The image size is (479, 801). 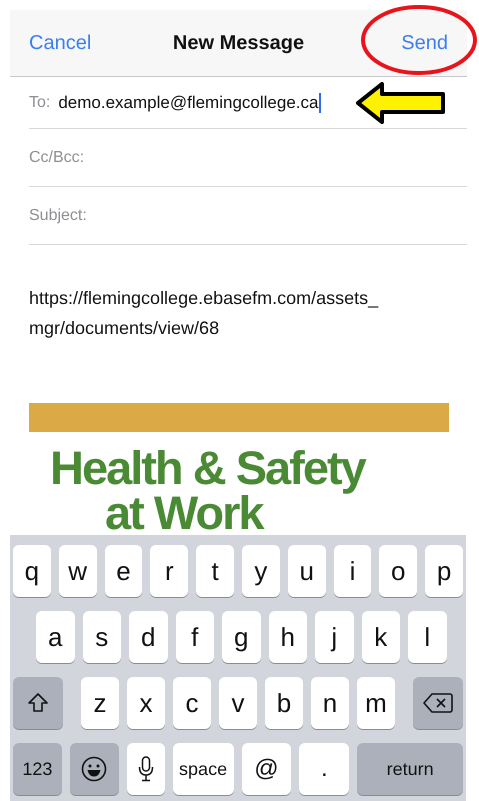 I want to click on message-body: https://flemingcollege.ebasefm.com/assets_ mgr/documents/view/68, so click(x=244, y=313).